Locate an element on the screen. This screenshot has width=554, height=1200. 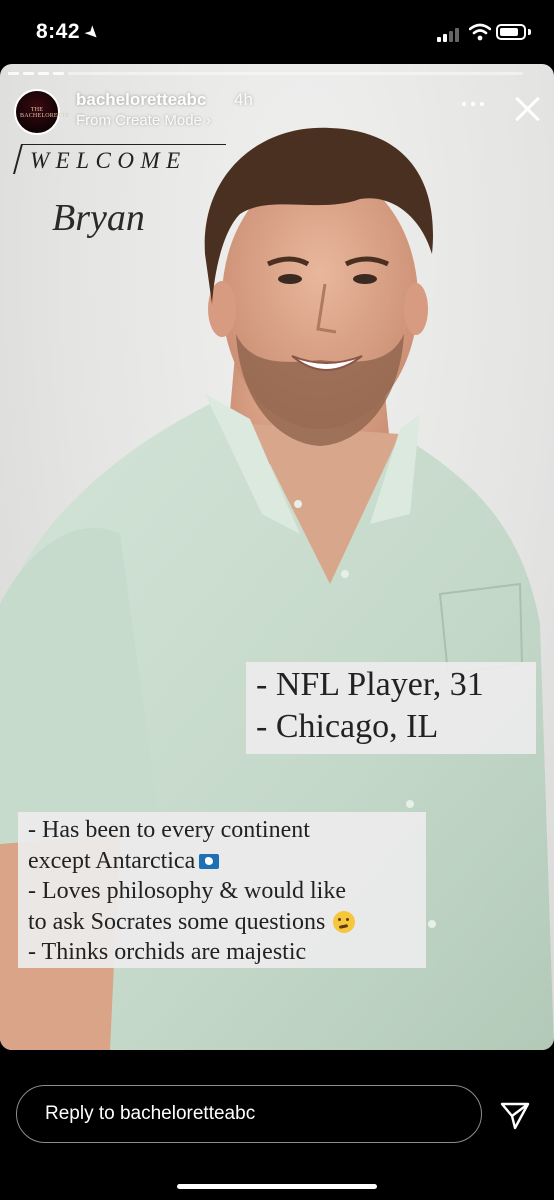
fact-line: - Loves philosophy & would like is located at coordinates (187, 891).